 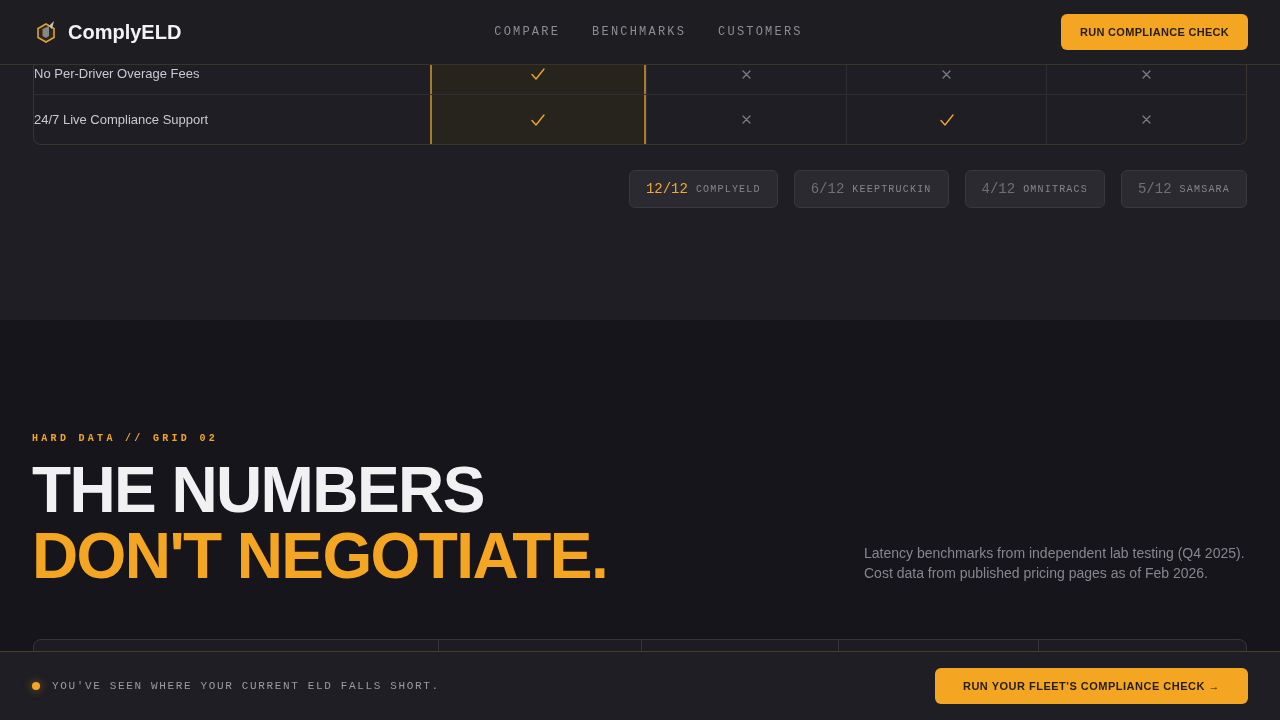 What do you see at coordinates (1154, 189) in the screenshot?
I see `score-value: 5/12` at bounding box center [1154, 189].